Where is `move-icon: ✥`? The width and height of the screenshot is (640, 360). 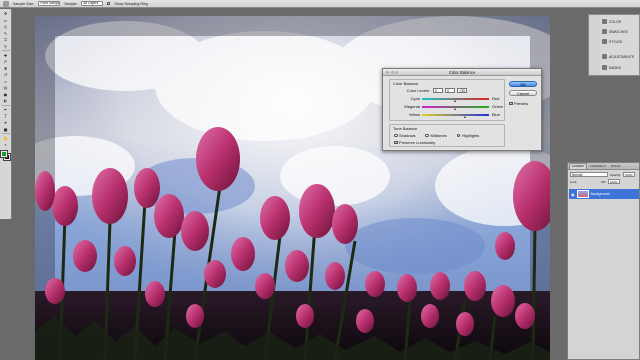
move-icon: ✥ is located at coordinates (6, 13).